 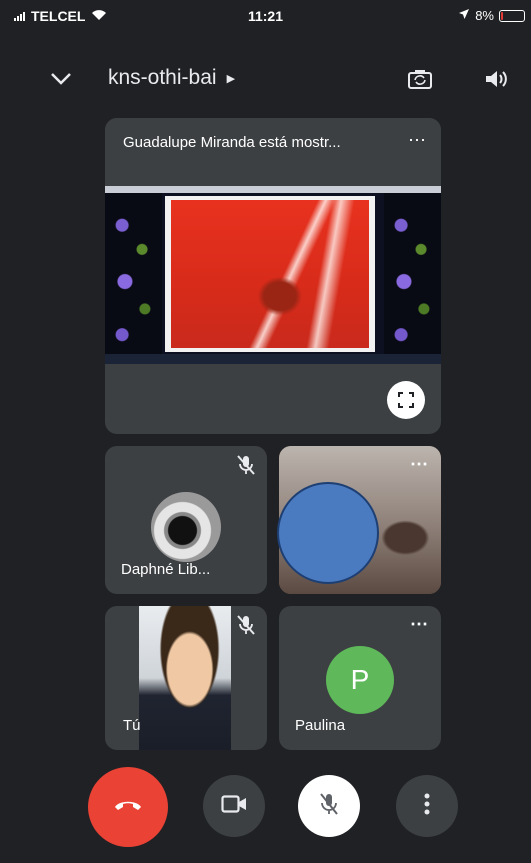 I want to click on shared-screen-toolbar, so click(x=273, y=189).